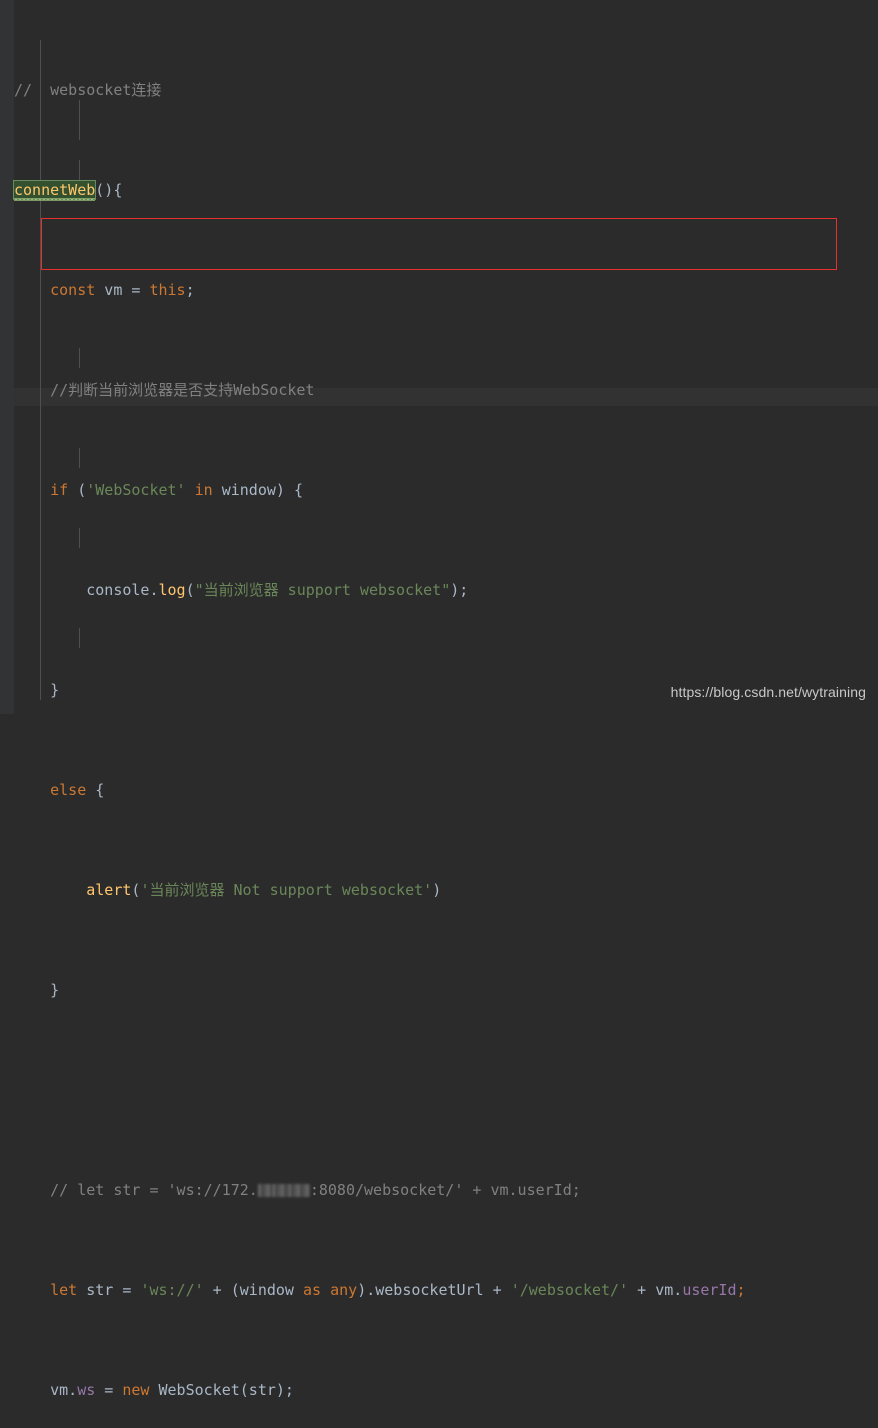  Describe the element at coordinates (167, 290) in the screenshot. I see `keyword-token: this` at that location.